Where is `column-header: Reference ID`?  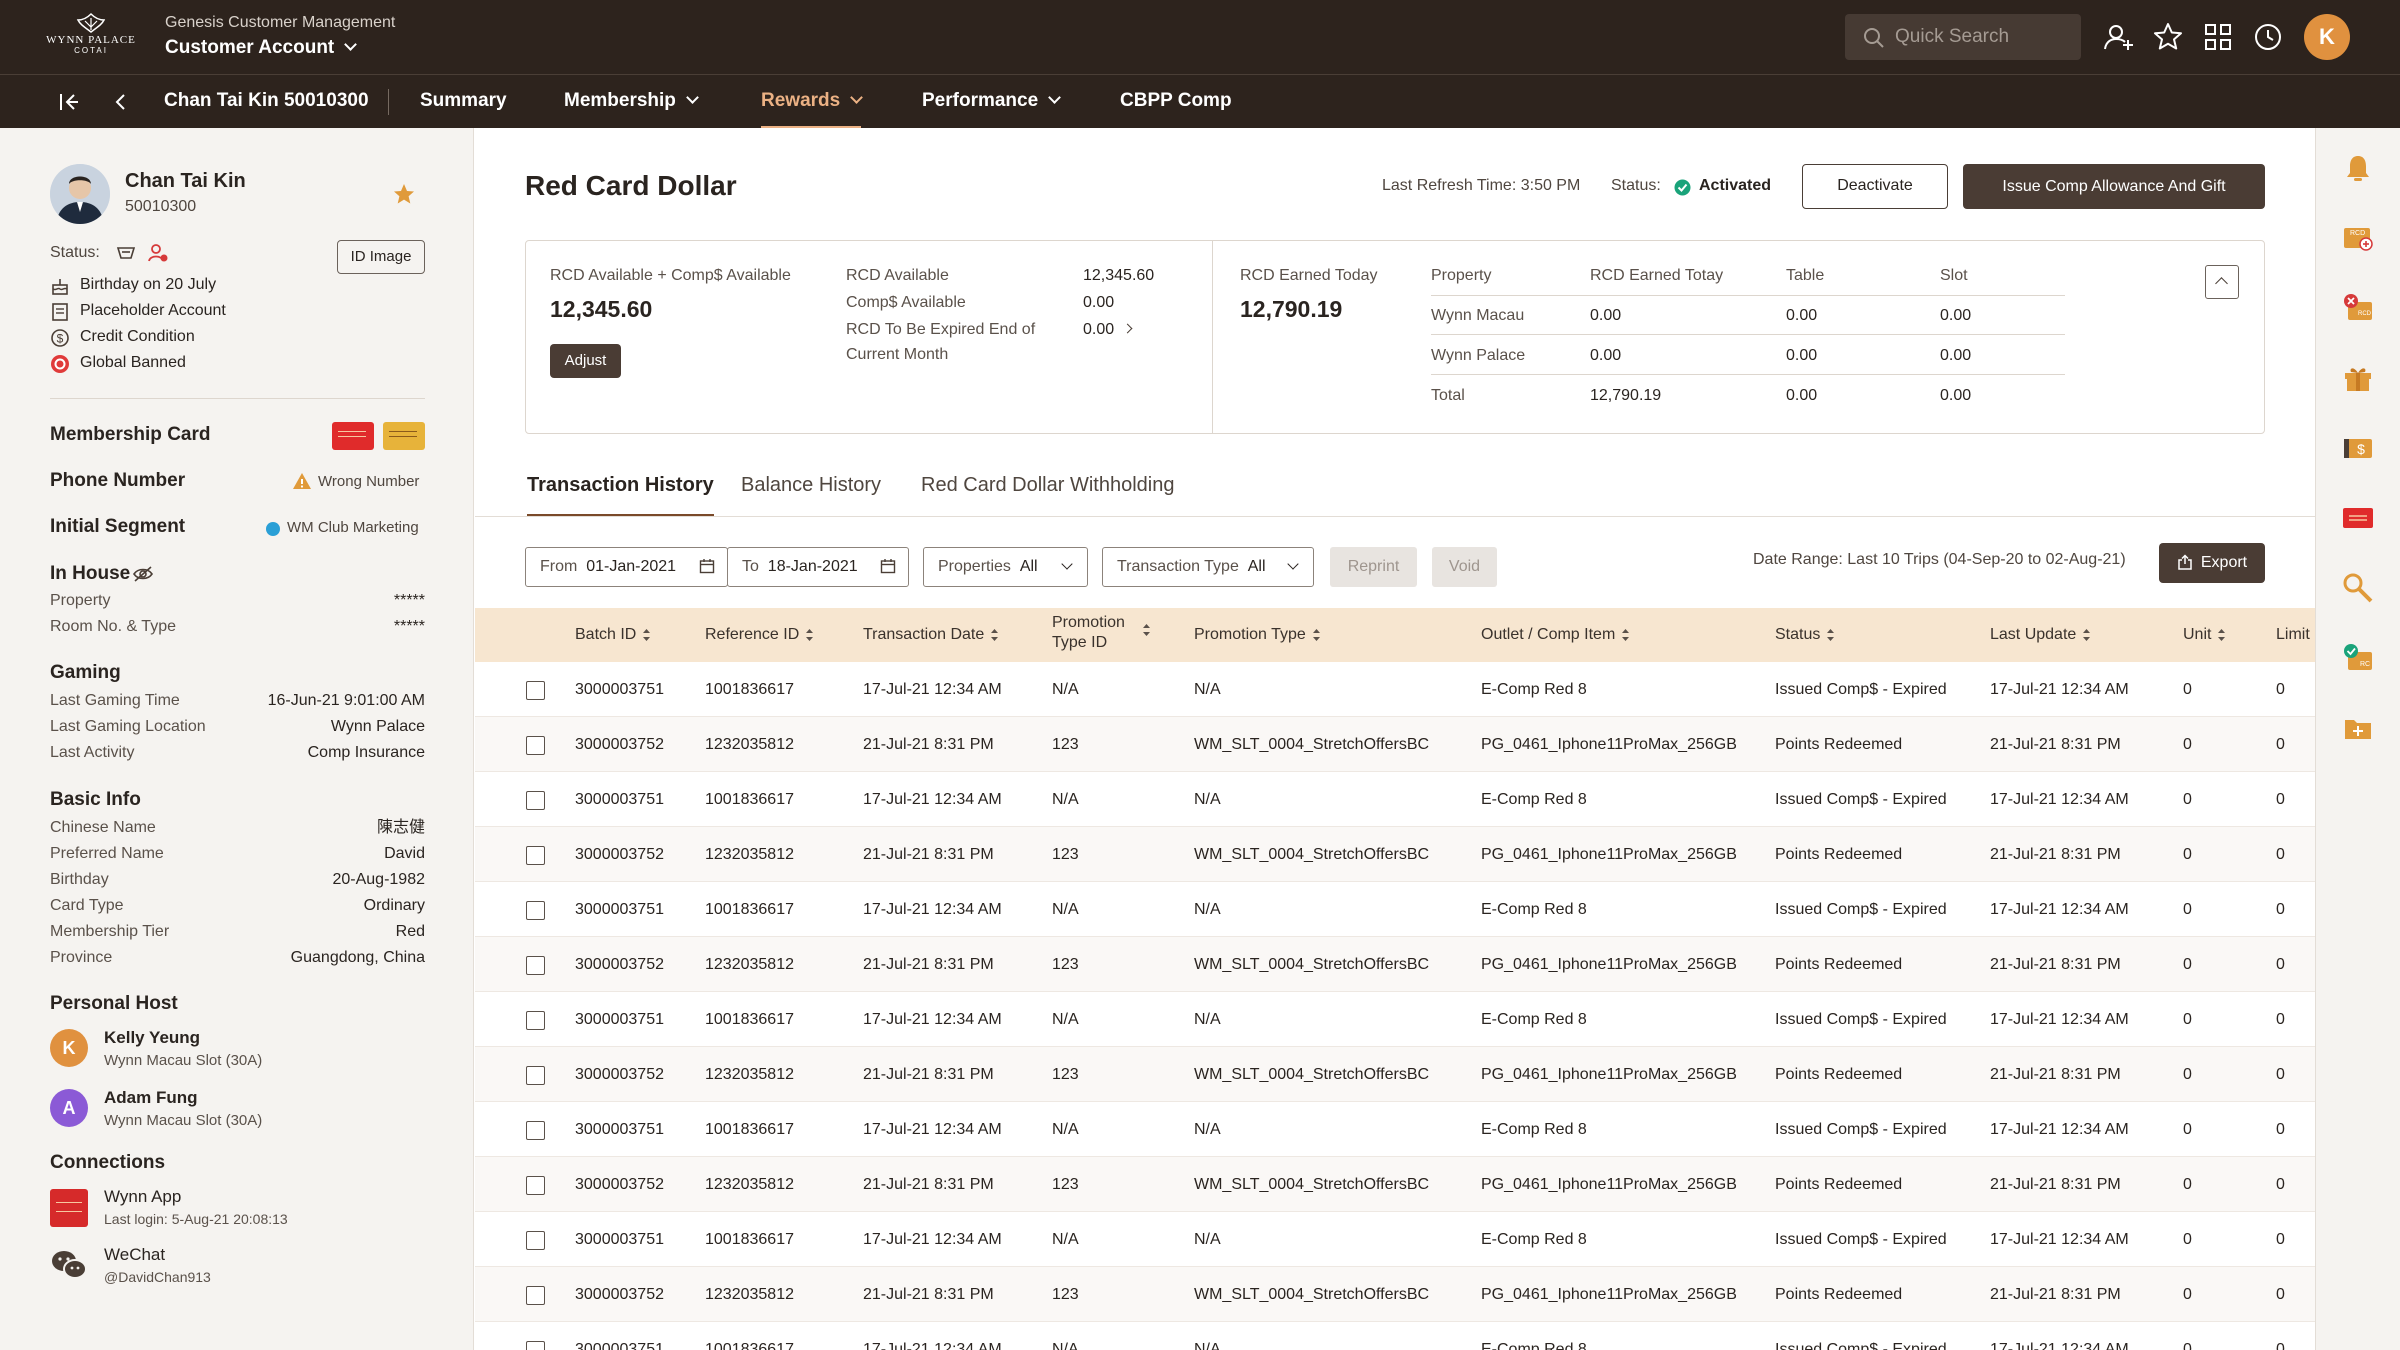
column-header: Reference ID is located at coordinates (759, 635).